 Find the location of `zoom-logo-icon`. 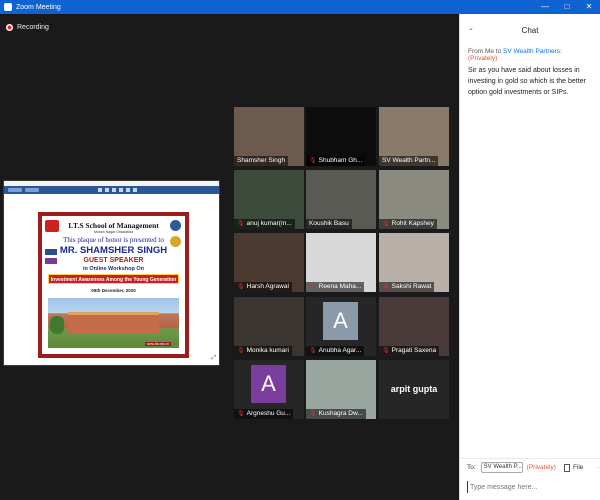

zoom-logo-icon is located at coordinates (8, 7).